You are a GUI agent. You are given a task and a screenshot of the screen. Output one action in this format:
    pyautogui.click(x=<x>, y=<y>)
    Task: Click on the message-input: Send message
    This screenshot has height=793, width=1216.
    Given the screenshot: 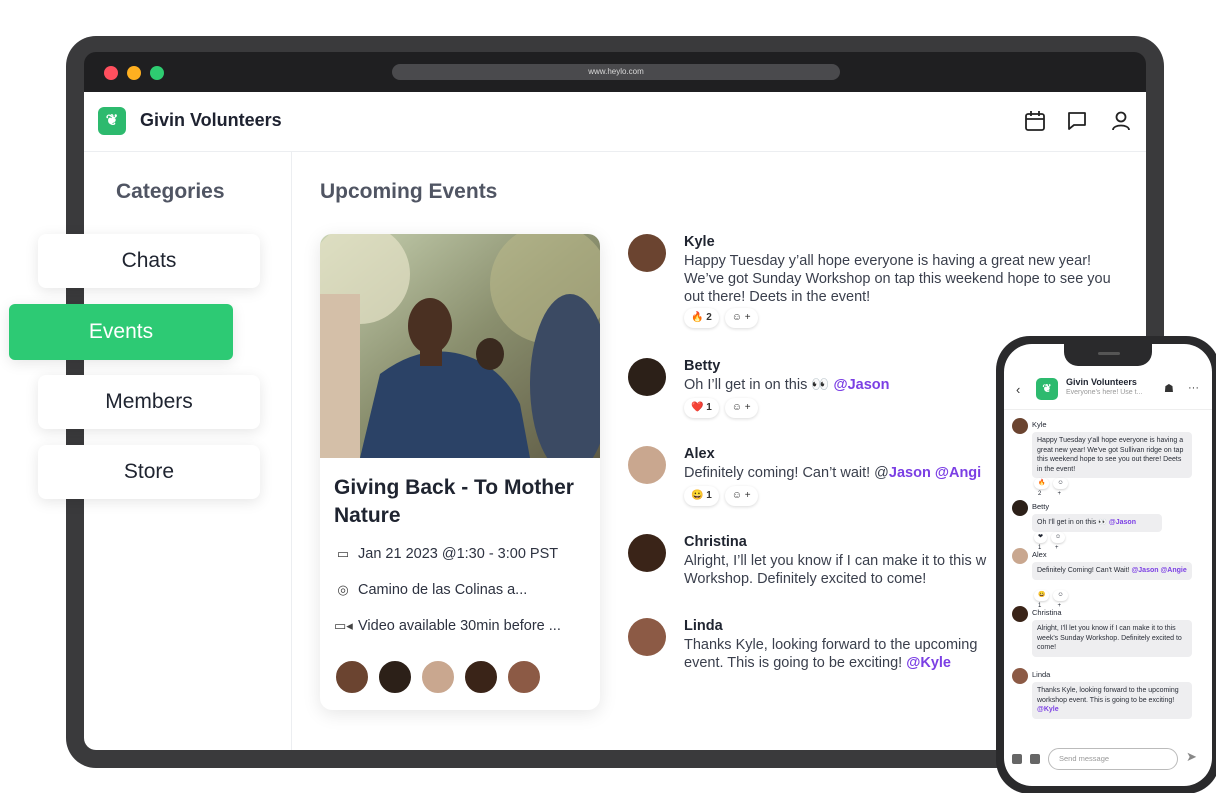 What is the action you would take?
    pyautogui.click(x=1113, y=759)
    